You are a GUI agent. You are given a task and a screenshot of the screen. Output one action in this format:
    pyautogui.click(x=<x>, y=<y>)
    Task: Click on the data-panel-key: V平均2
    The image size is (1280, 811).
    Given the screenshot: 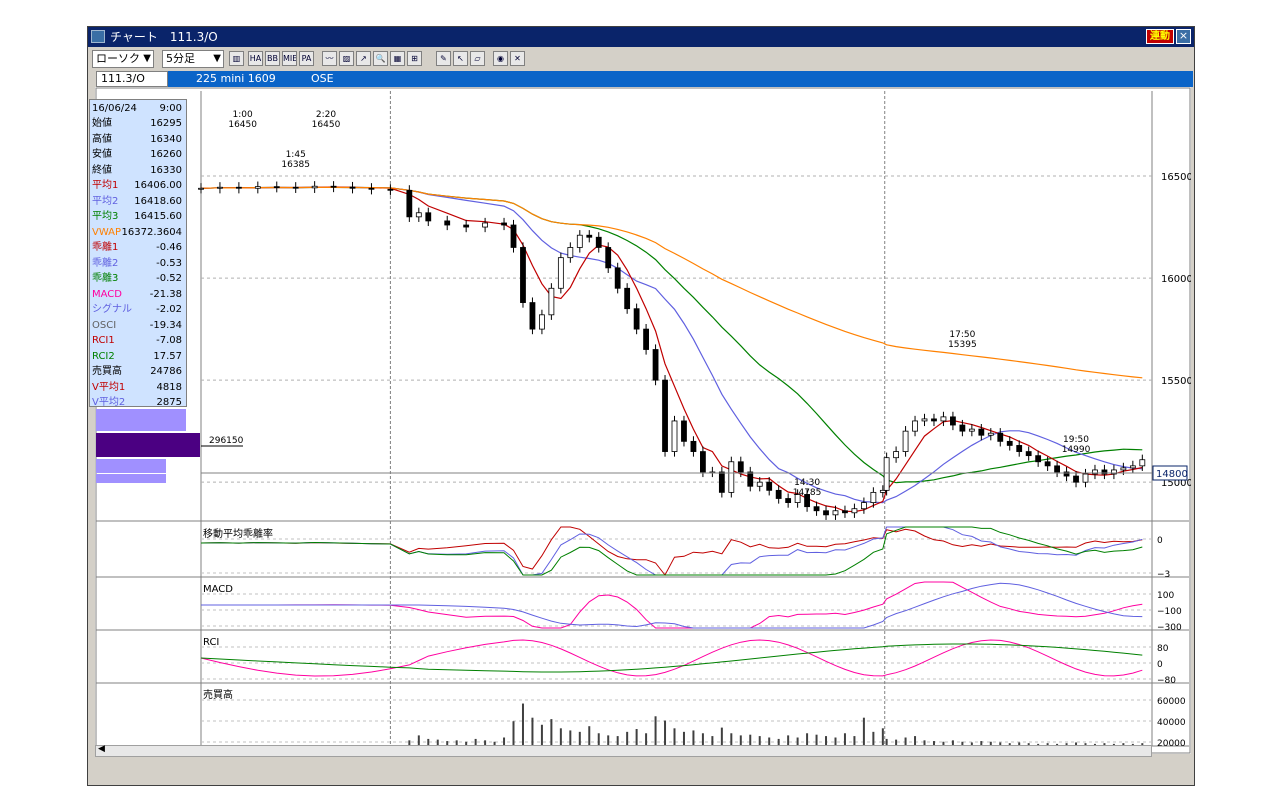 What is the action you would take?
    pyautogui.click(x=109, y=402)
    